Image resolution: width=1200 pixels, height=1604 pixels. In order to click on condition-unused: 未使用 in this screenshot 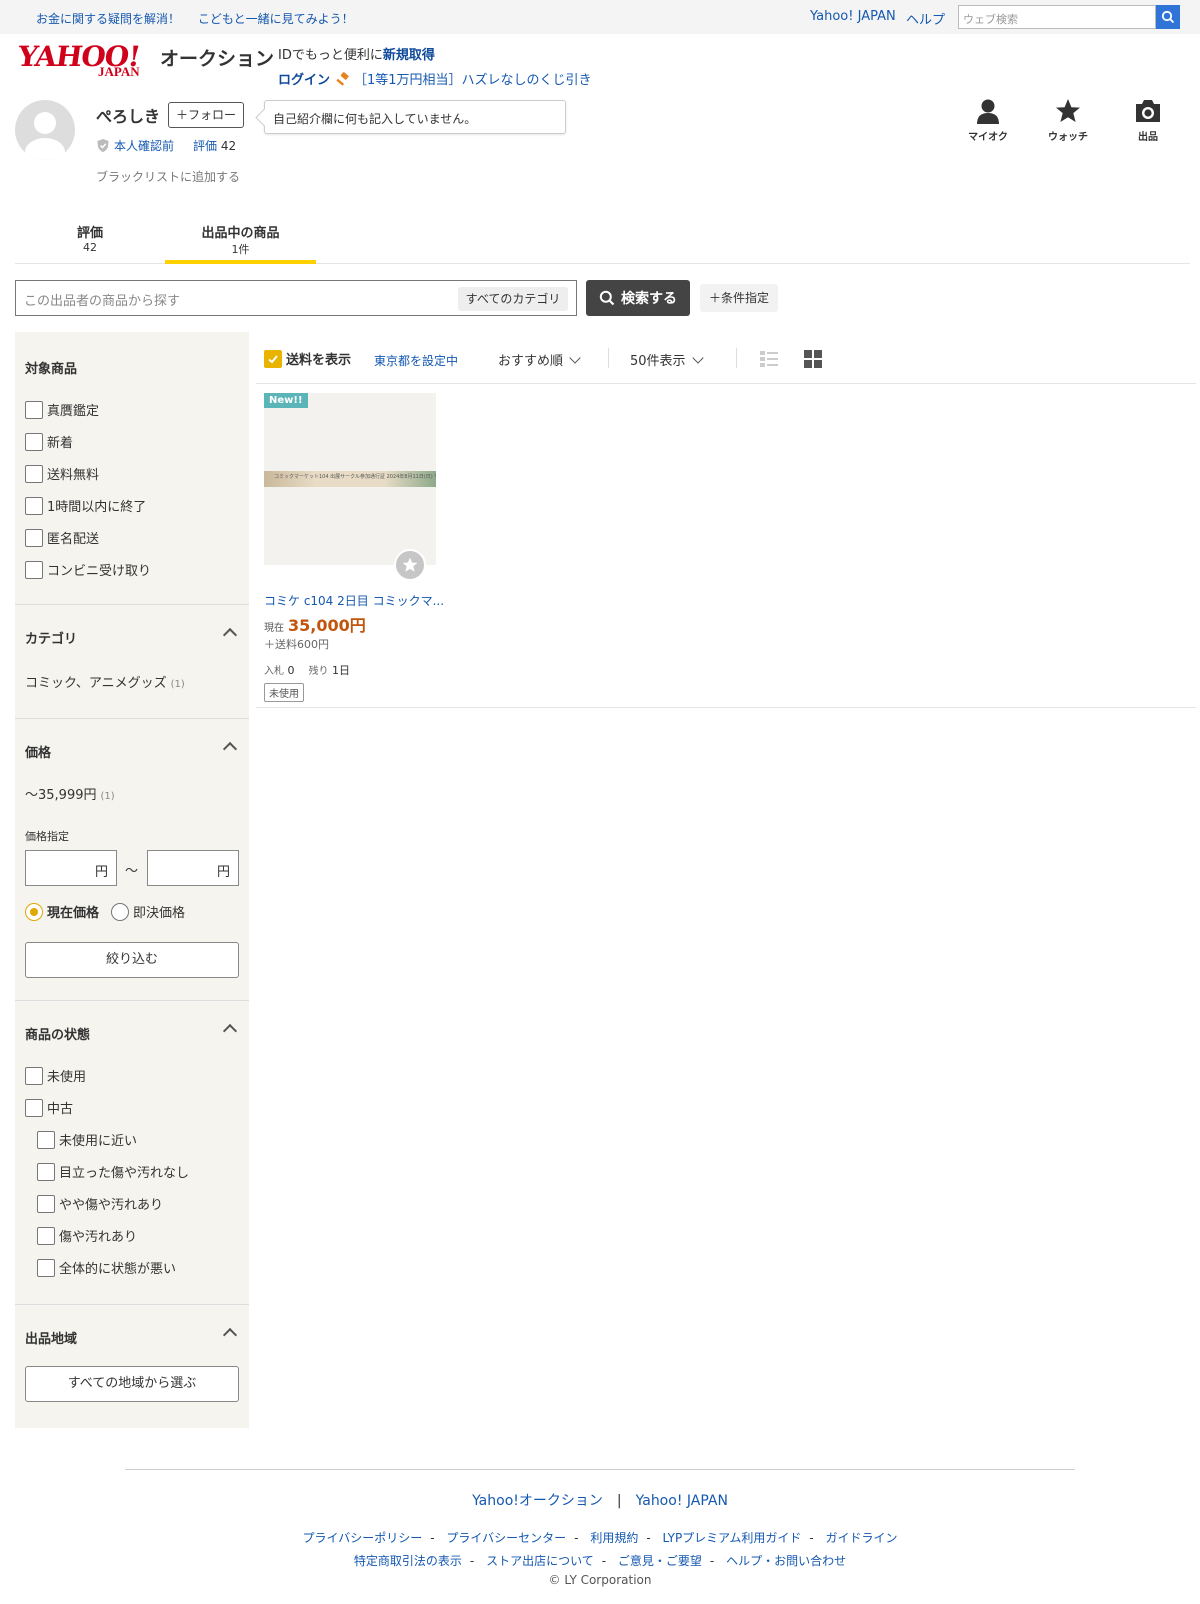, I will do `click(55, 1075)`.